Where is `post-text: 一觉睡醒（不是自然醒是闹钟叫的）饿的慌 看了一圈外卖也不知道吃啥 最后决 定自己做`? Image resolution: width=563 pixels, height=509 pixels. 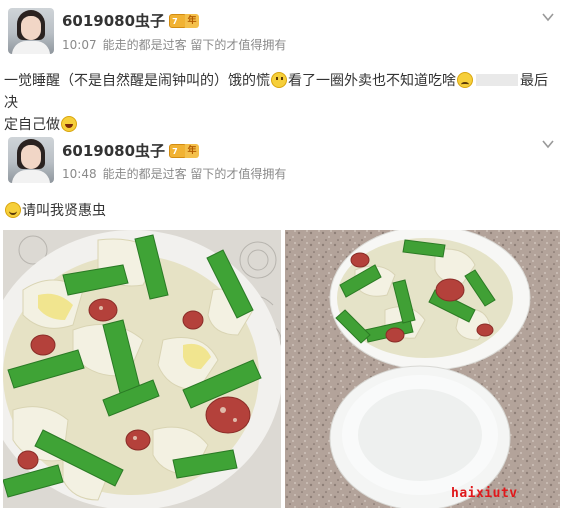 post-text: 一觉睡醒（不是自然醒是闹钟叫的）饿的慌 看了一圈外卖也不知道吃啥 最后决 定自己做 is located at coordinates (276, 102).